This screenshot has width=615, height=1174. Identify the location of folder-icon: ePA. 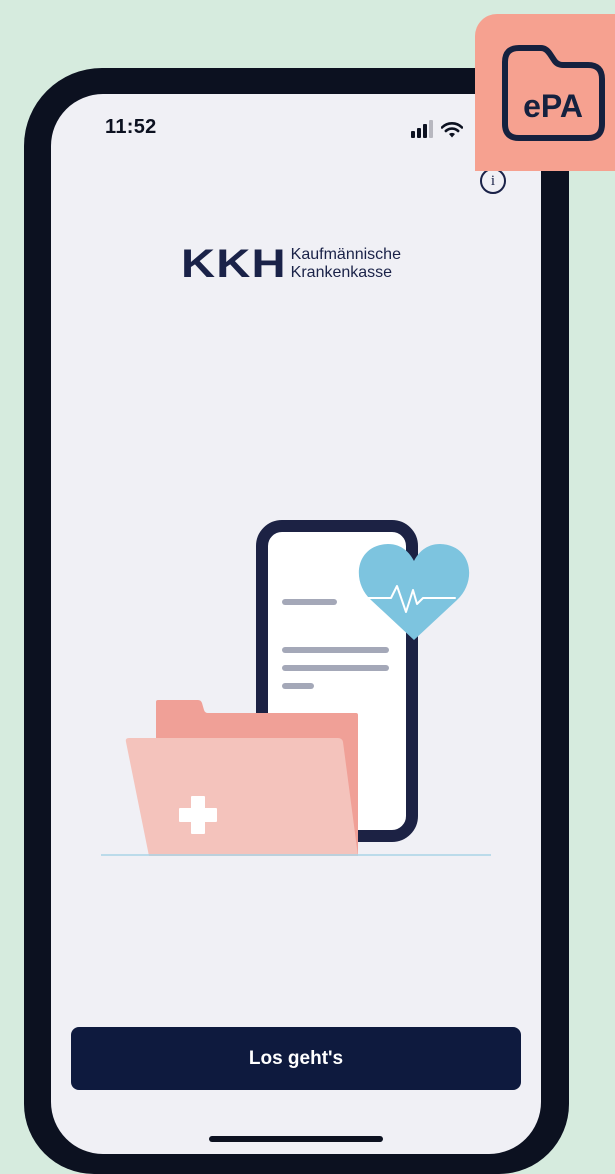
(553, 93).